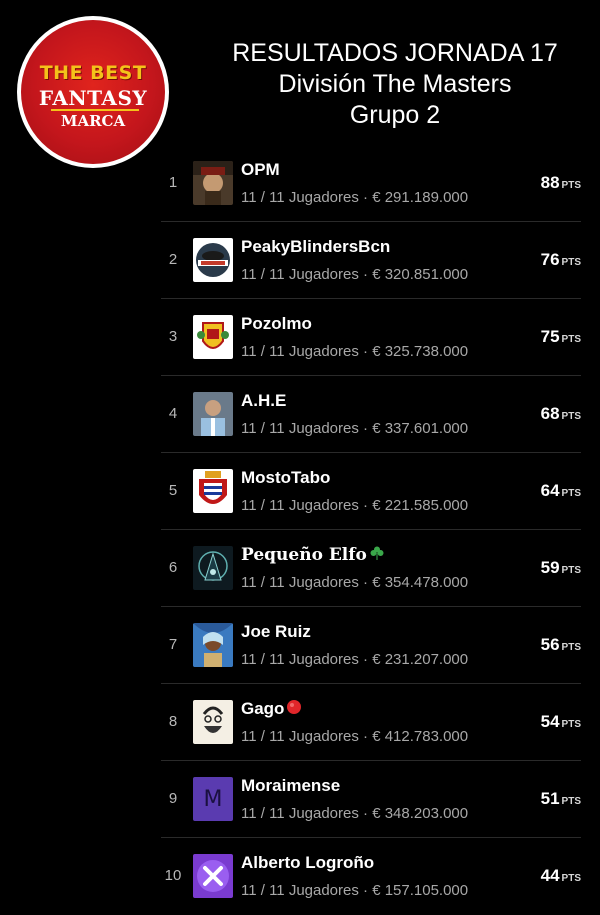 Image resolution: width=600 pixels, height=915 pixels. Describe the element at coordinates (271, 709) in the screenshot. I see `team-name: Gago` at that location.